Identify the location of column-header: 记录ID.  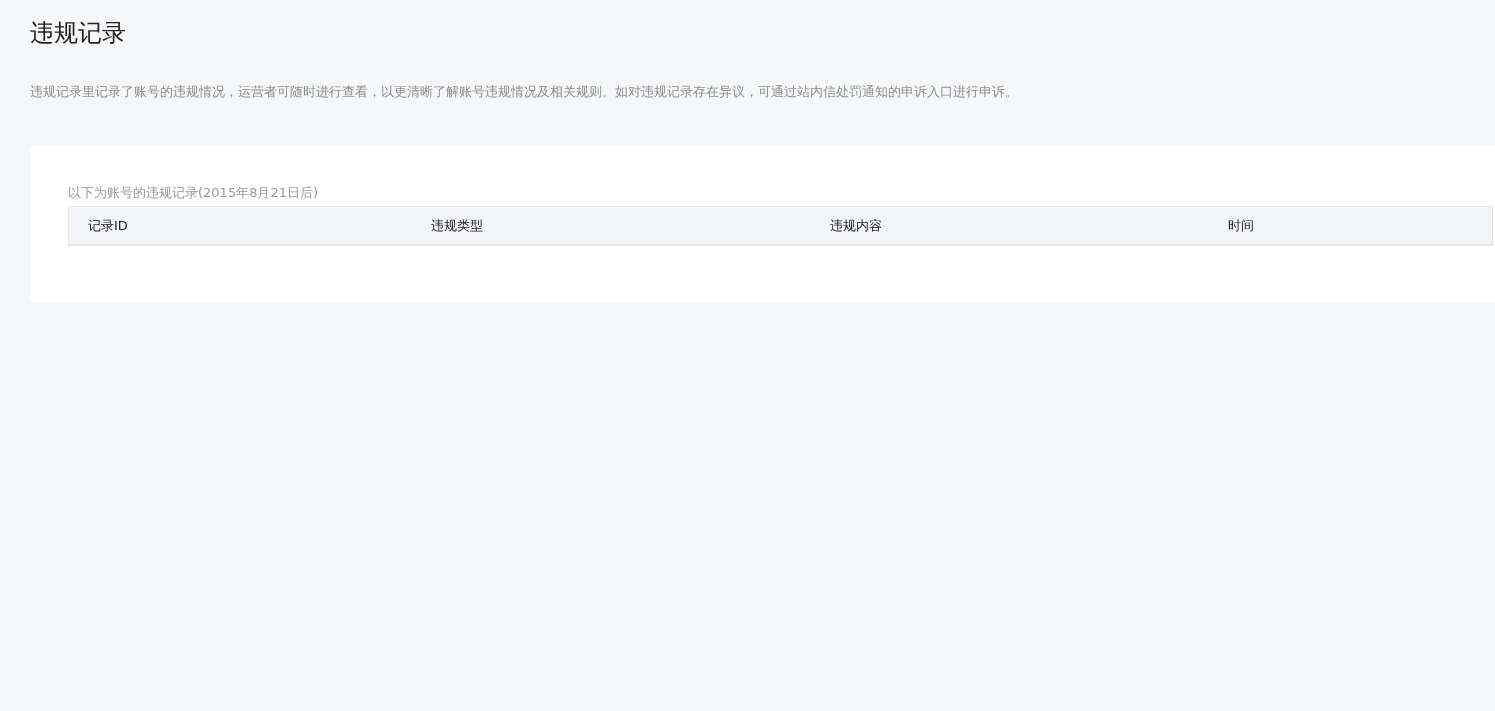
(108, 225).